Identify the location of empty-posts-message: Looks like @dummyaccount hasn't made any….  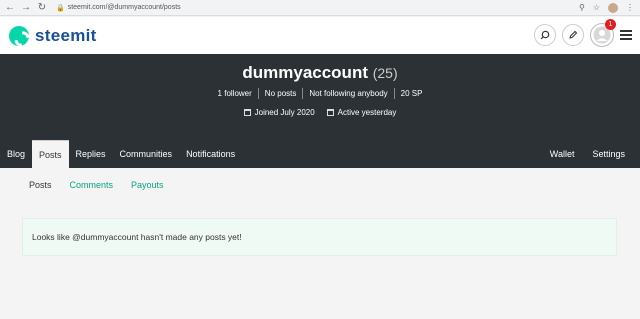
(137, 237).